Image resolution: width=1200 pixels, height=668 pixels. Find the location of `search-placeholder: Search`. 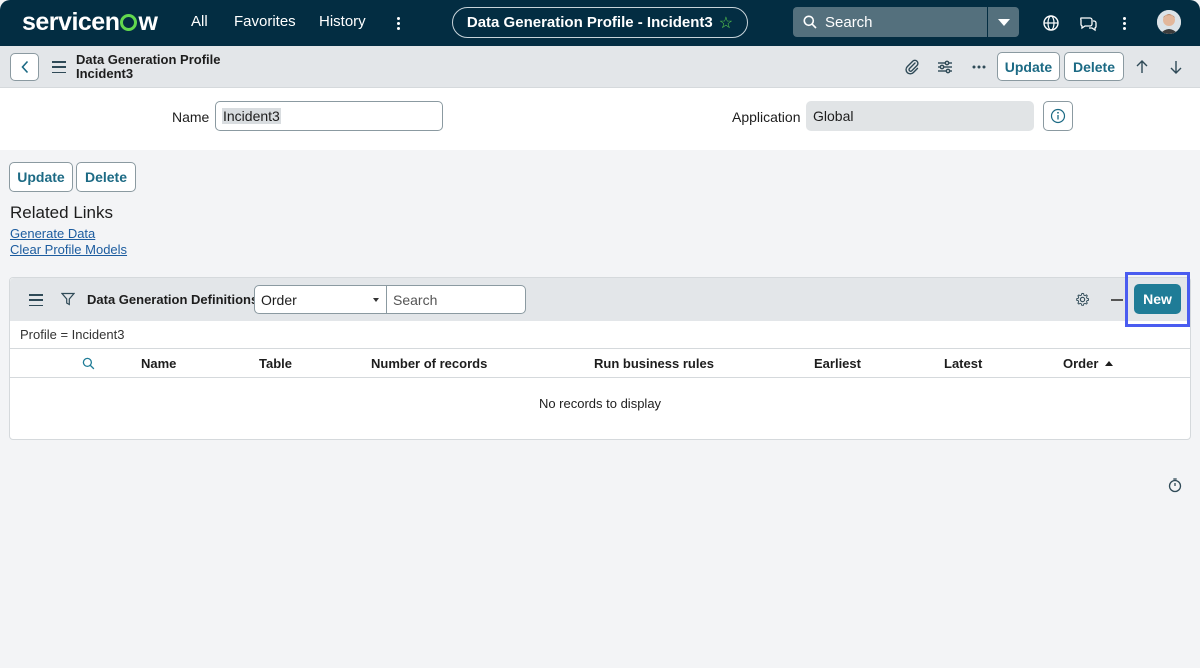

search-placeholder: Search is located at coordinates (849, 22).